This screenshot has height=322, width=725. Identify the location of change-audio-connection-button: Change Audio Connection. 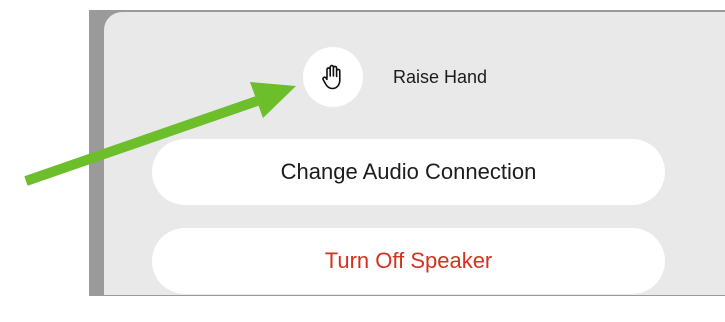
(408, 172).